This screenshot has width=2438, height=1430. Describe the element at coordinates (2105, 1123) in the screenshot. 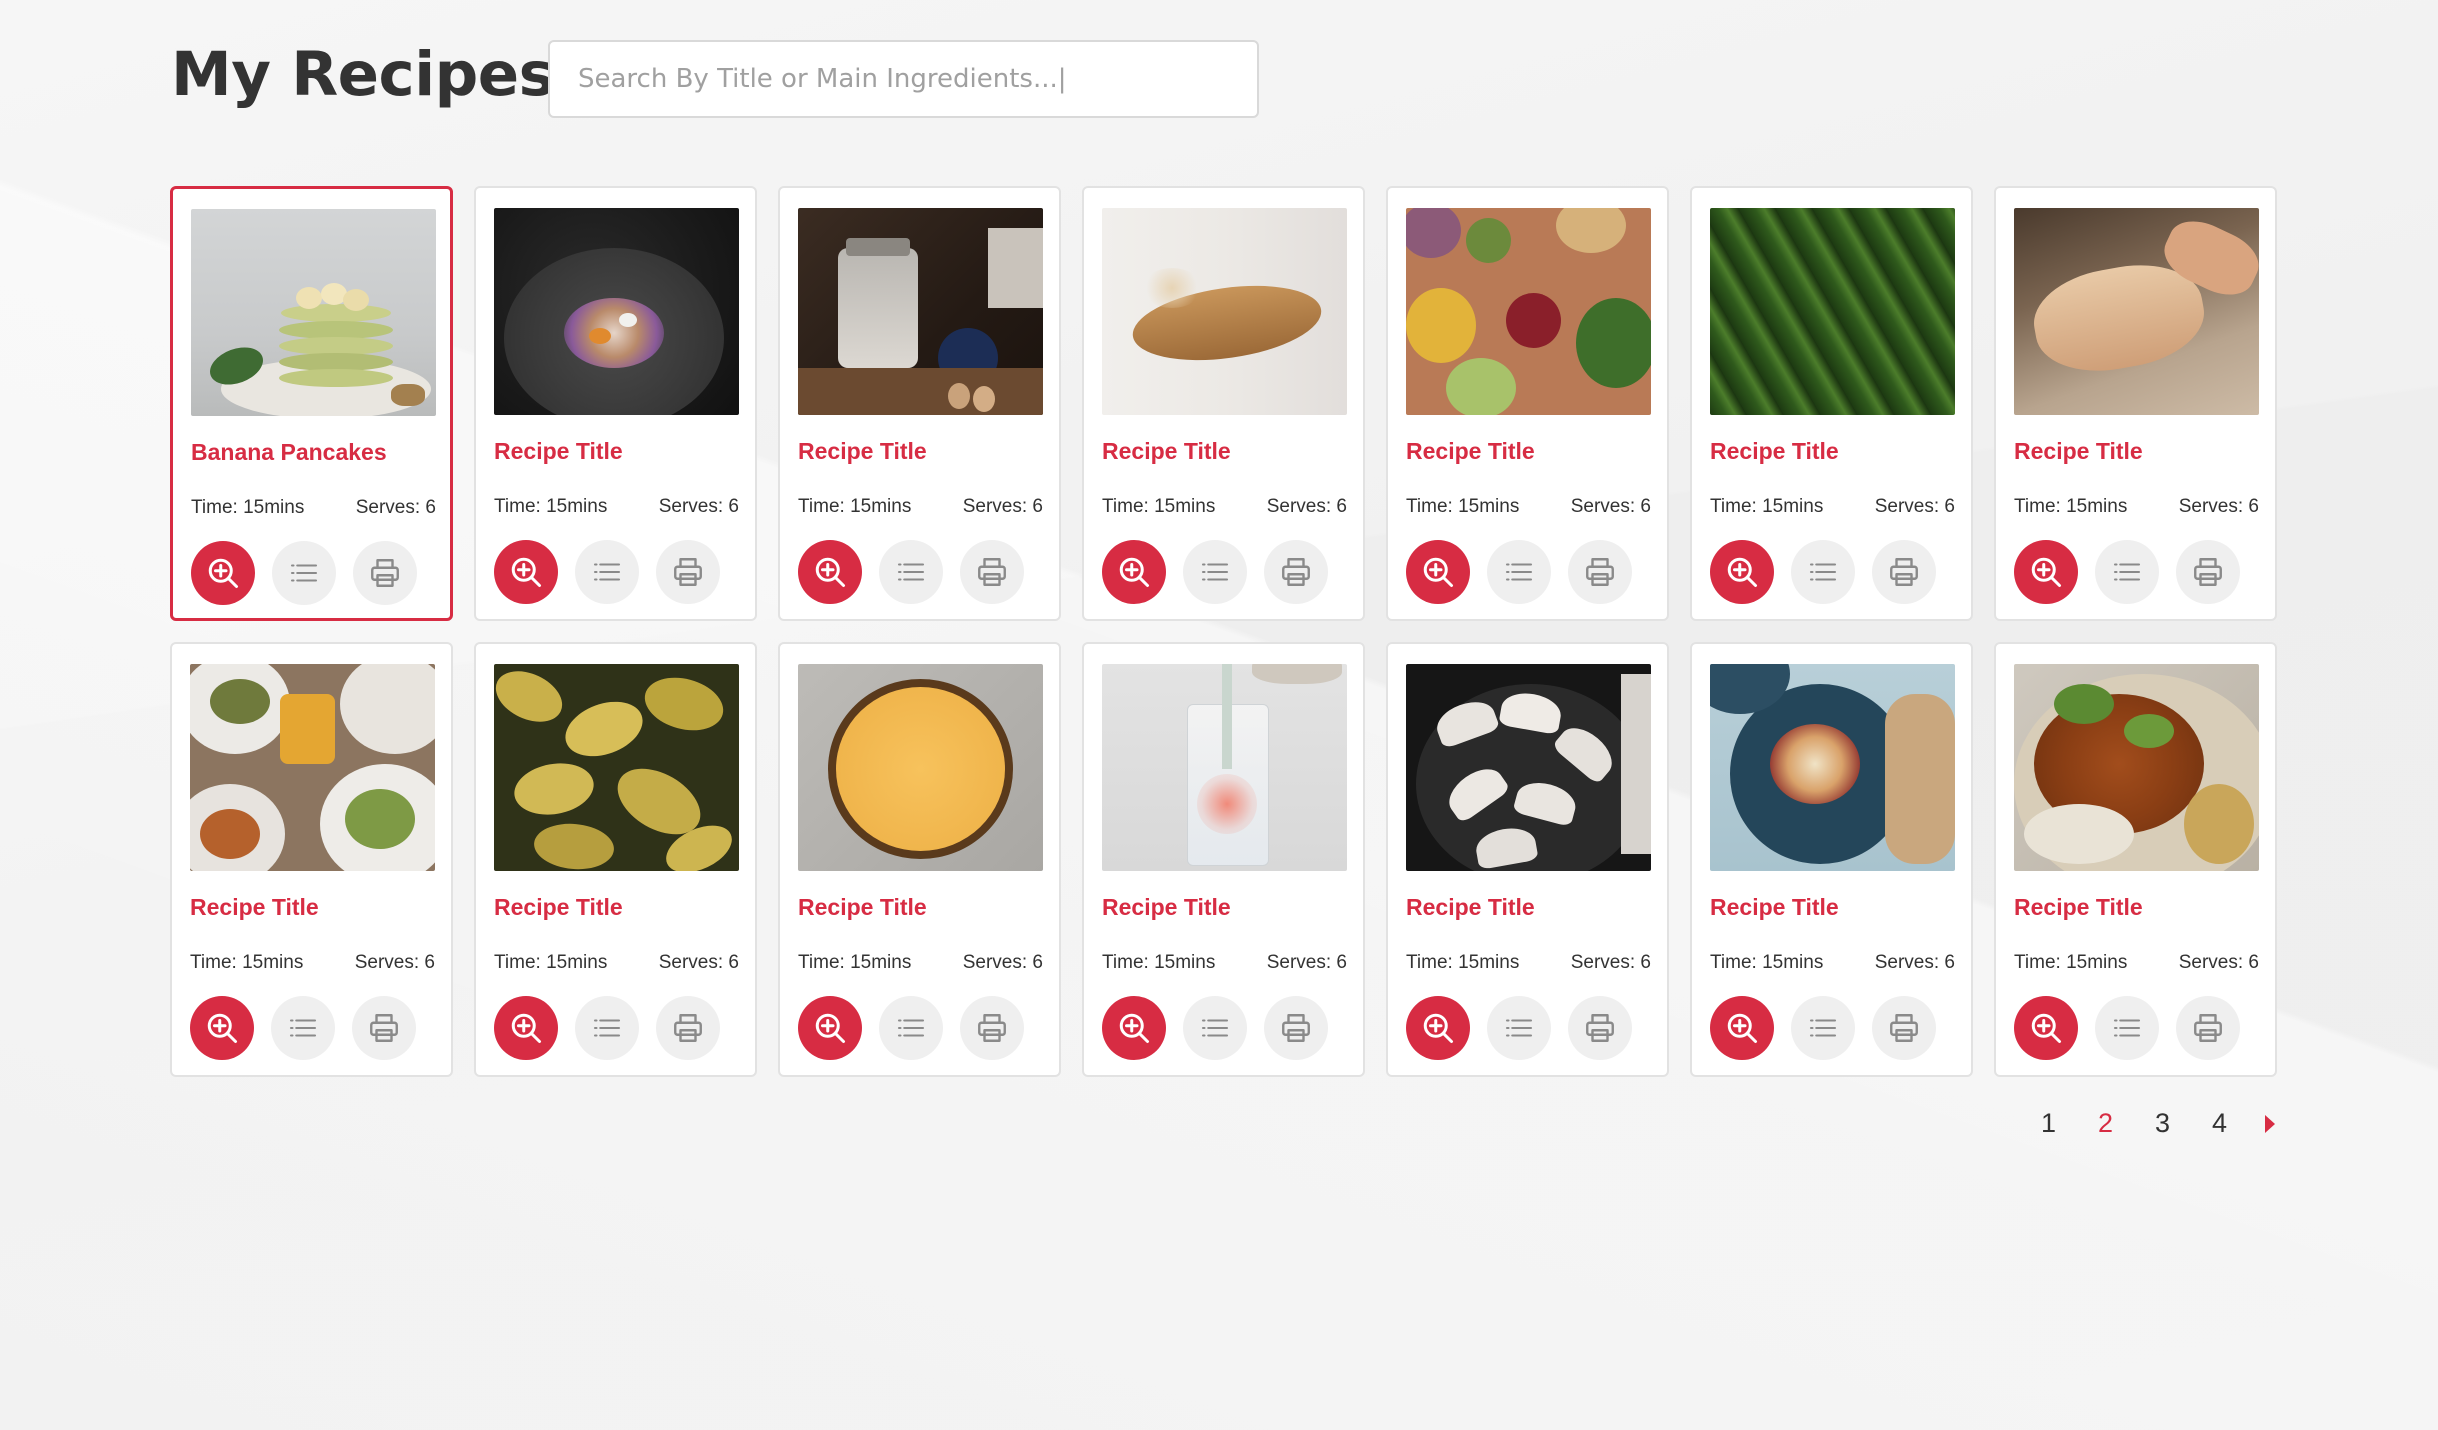

I see `page-link-2: 2` at that location.